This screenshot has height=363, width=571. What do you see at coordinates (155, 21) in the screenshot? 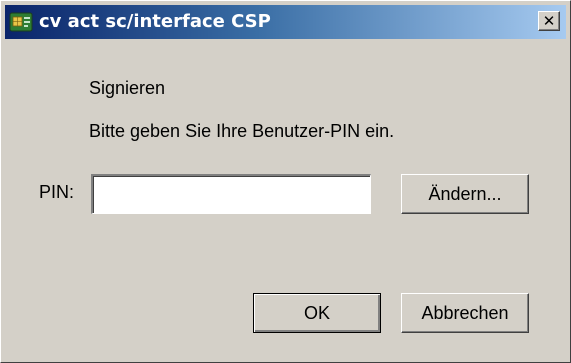
I see `window-title: cv act sc/interface CSP` at bounding box center [155, 21].